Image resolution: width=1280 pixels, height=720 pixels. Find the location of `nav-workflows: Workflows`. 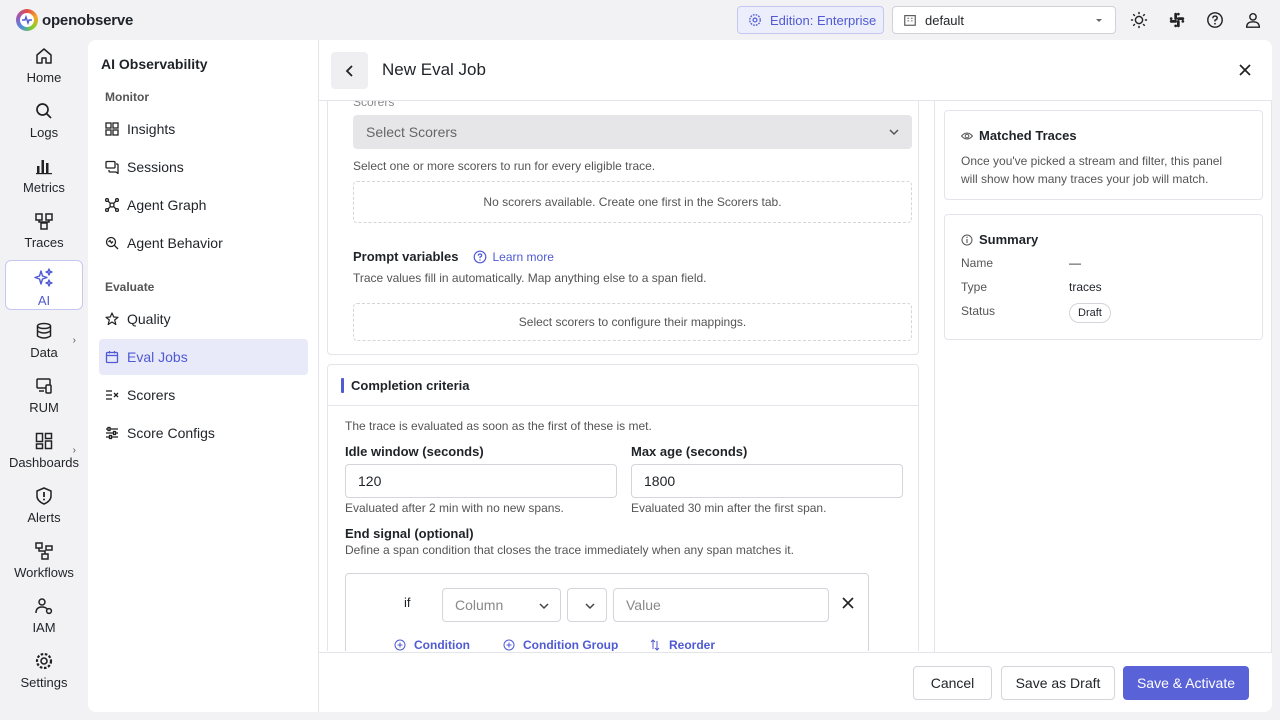

nav-workflows: Workflows is located at coordinates (44, 560).